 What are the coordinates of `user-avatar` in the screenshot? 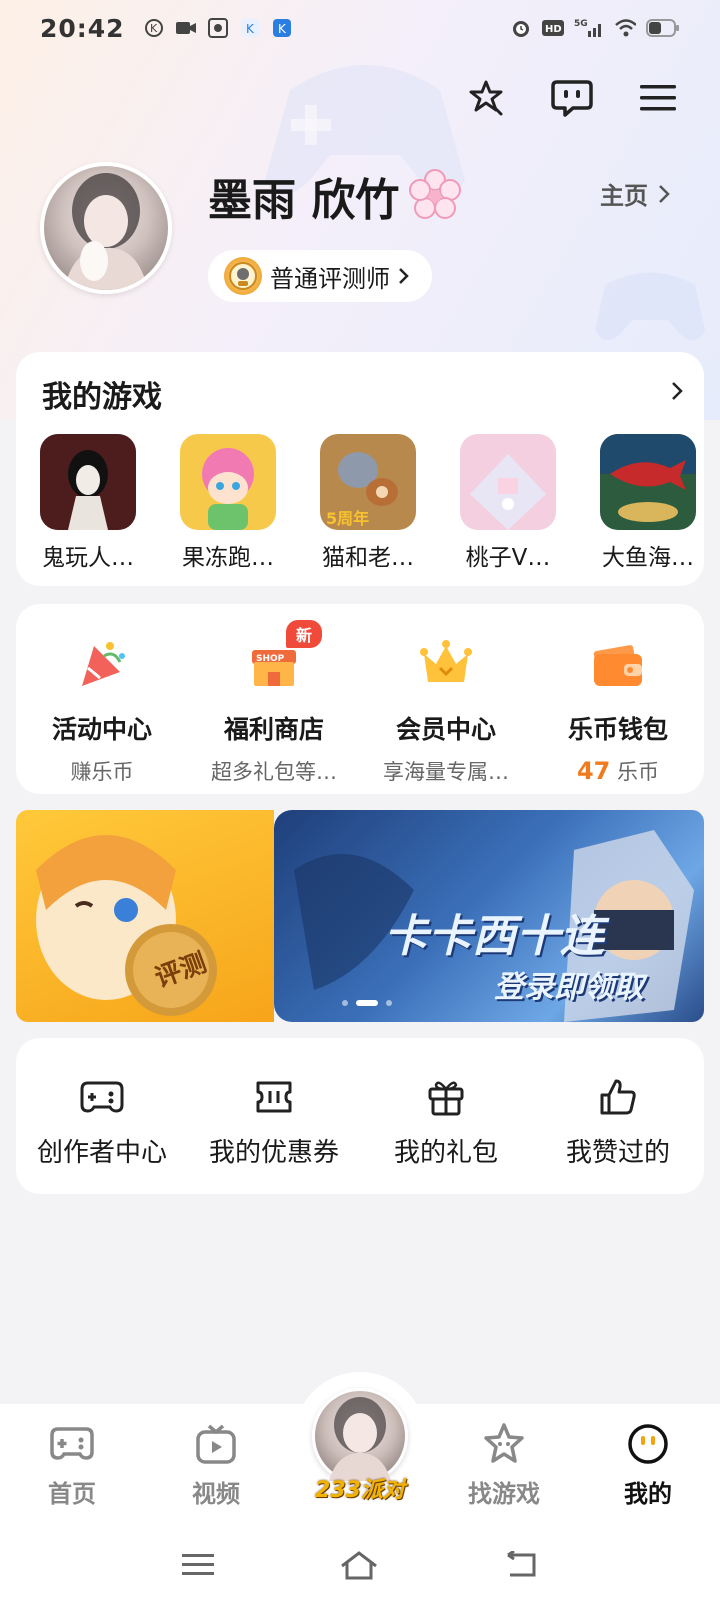 It's located at (106, 228).